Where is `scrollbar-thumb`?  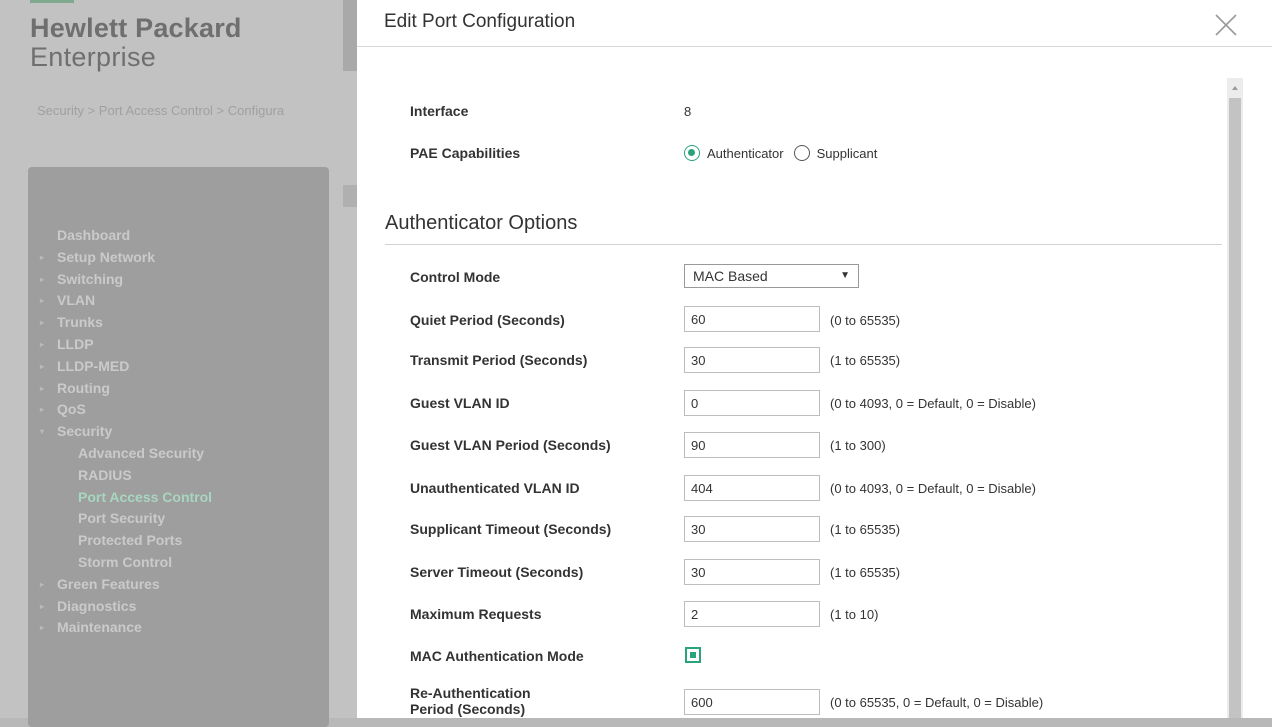 scrollbar-thumb is located at coordinates (1235, 408).